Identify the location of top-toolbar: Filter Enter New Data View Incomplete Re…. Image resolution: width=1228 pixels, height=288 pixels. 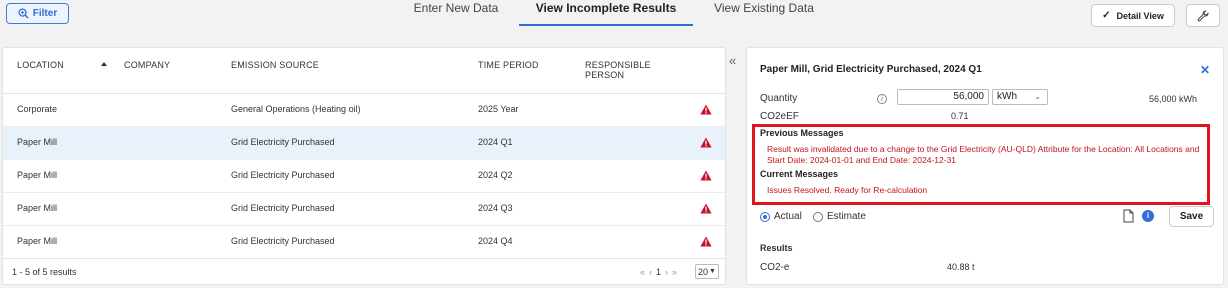
(614, 16).